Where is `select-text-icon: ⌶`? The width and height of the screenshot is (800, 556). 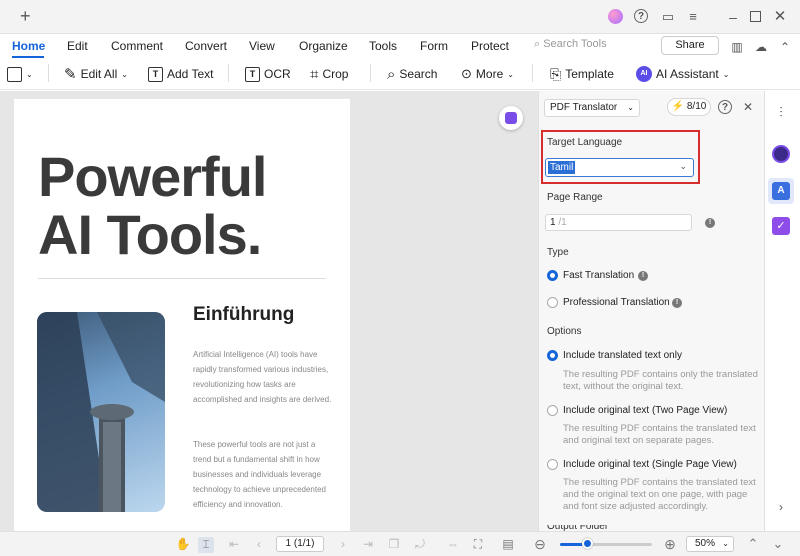
select-text-icon: ⌶ is located at coordinates (206, 545).